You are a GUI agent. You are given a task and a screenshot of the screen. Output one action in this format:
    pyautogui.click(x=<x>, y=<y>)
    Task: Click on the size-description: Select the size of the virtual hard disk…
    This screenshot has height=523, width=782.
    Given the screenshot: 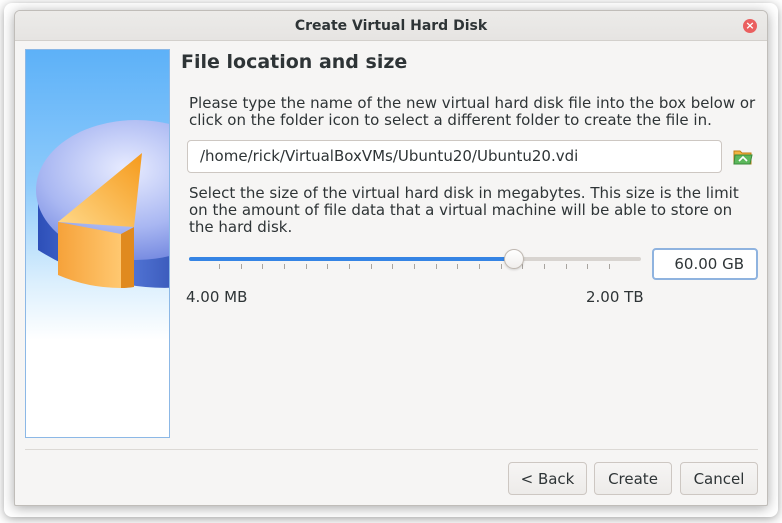 What is the action you would take?
    pyautogui.click(x=464, y=210)
    